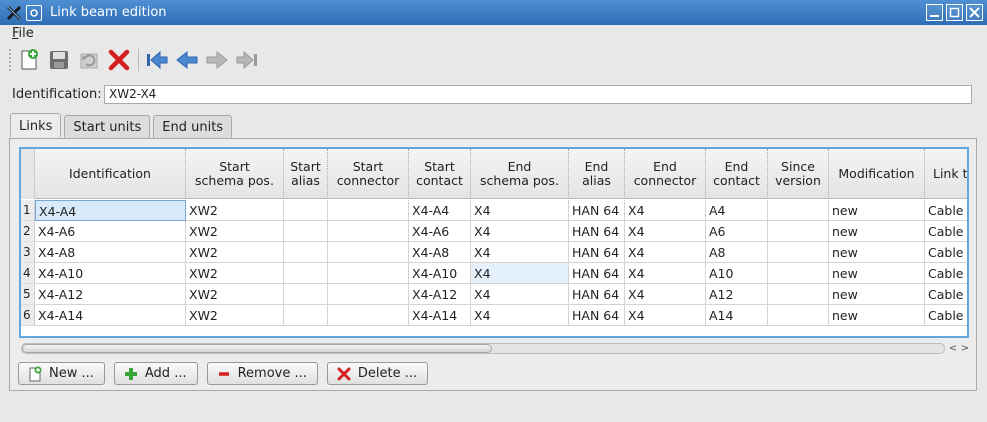 Image resolution: width=987 pixels, height=422 pixels. I want to click on table-cell: A6, so click(737, 231).